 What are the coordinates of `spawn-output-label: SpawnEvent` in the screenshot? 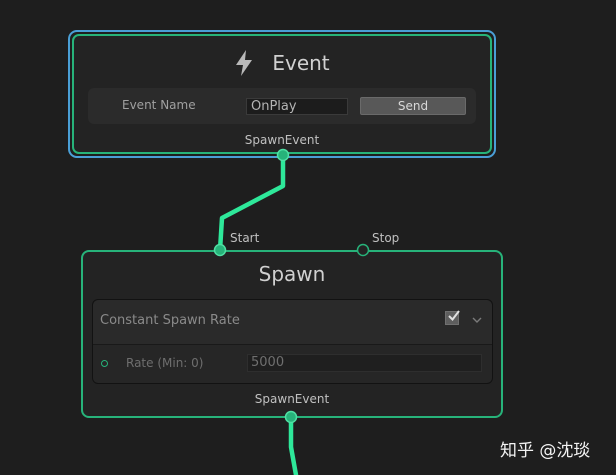 It's located at (292, 399).